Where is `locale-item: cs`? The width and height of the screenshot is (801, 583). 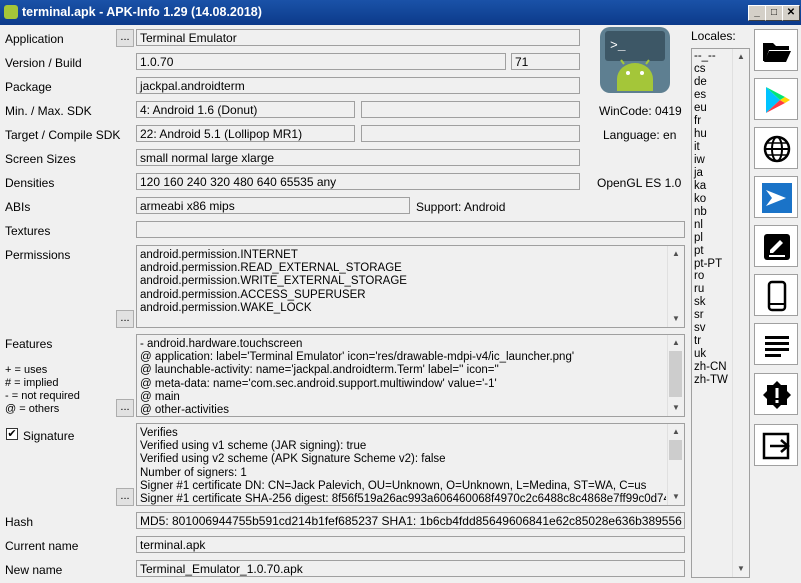 locale-item: cs is located at coordinates (700, 68).